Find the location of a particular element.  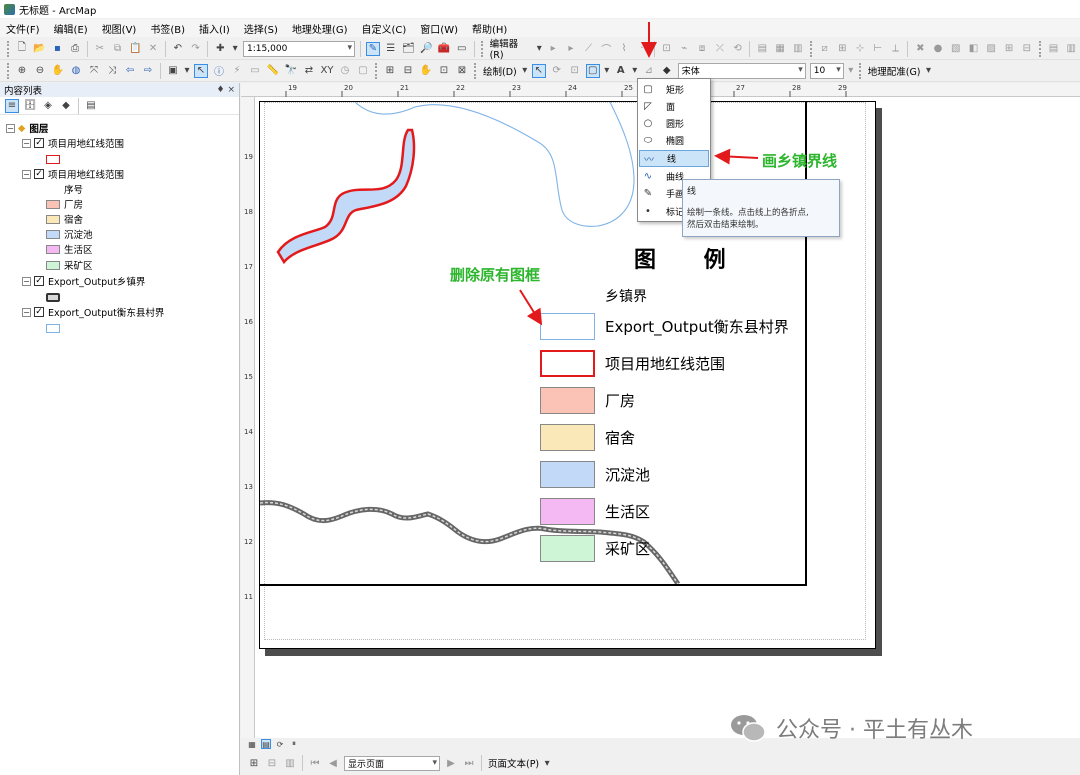

line-icon: 〰 is located at coordinates (649, 160).